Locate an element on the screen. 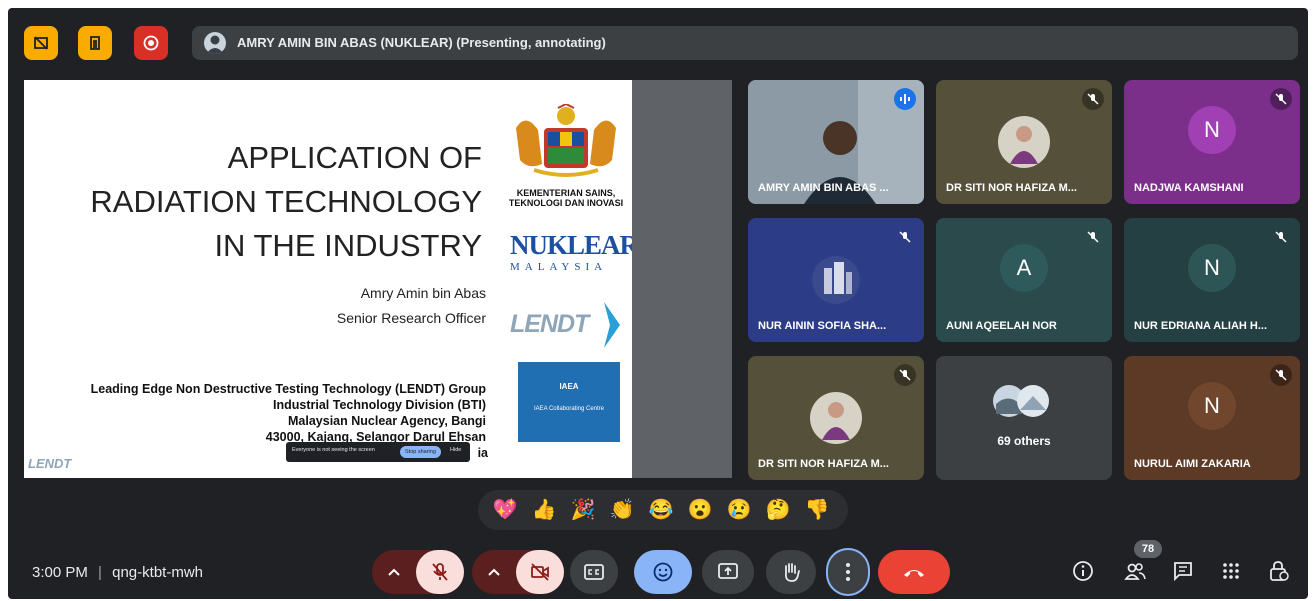 This screenshot has height=601, width=1314. iaea-certificate: IAEA IAEA Collaborating Centre is located at coordinates (569, 402).